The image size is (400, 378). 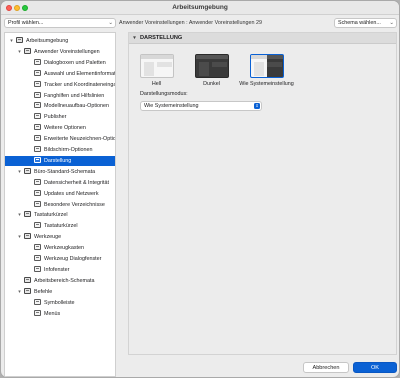 I want to click on sidebar-item-label: Tracker und Koordinateneingabe, so click(x=79, y=84).